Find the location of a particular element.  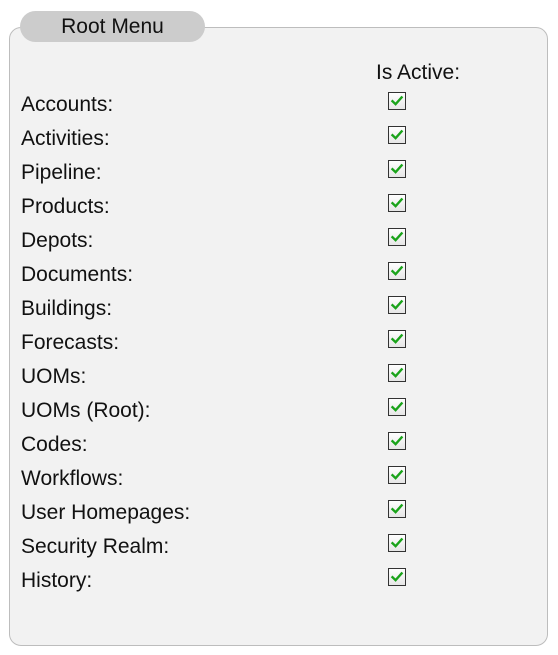

menu-row: UOMs (Root): is located at coordinates (279, 411).